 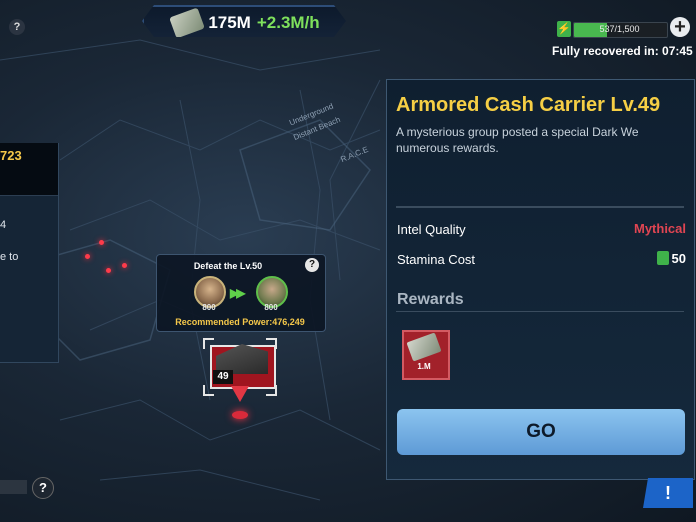 What do you see at coordinates (431, 229) in the screenshot?
I see `intel-quality-label: Intel Quality` at bounding box center [431, 229].